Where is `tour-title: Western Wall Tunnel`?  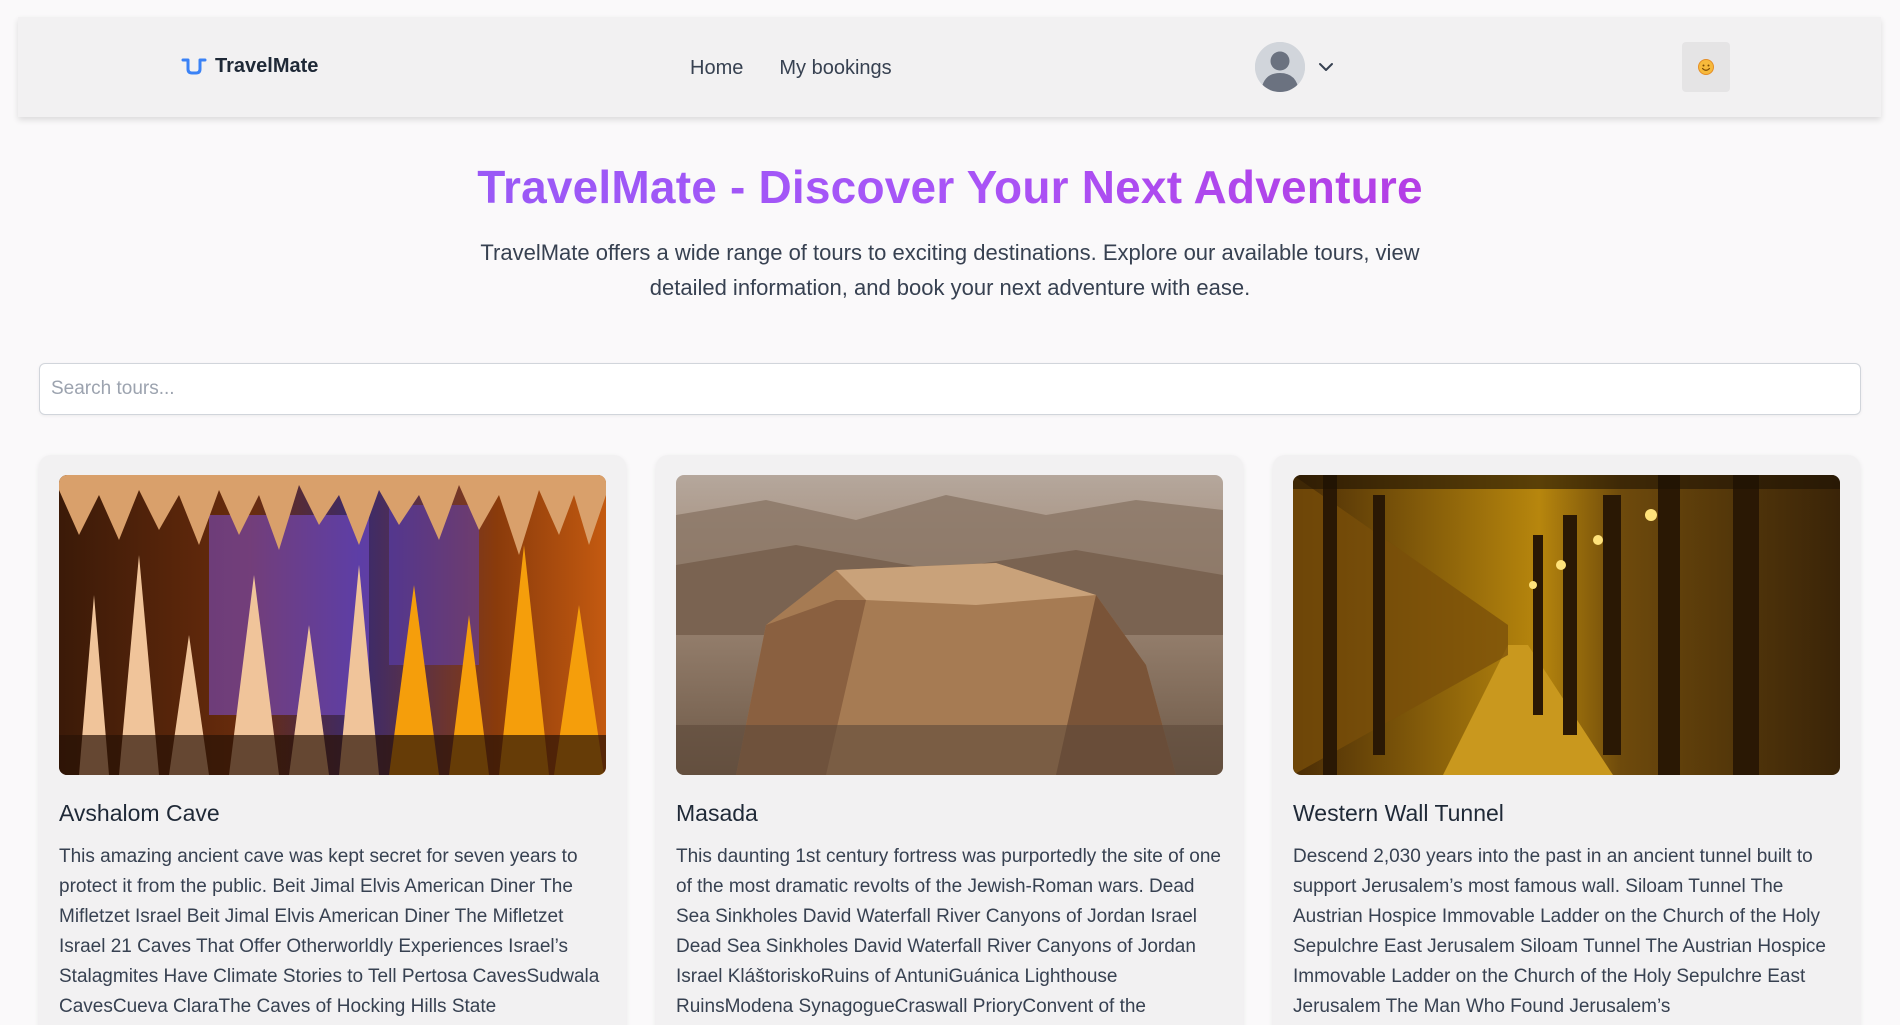 tour-title: Western Wall Tunnel is located at coordinates (1398, 813).